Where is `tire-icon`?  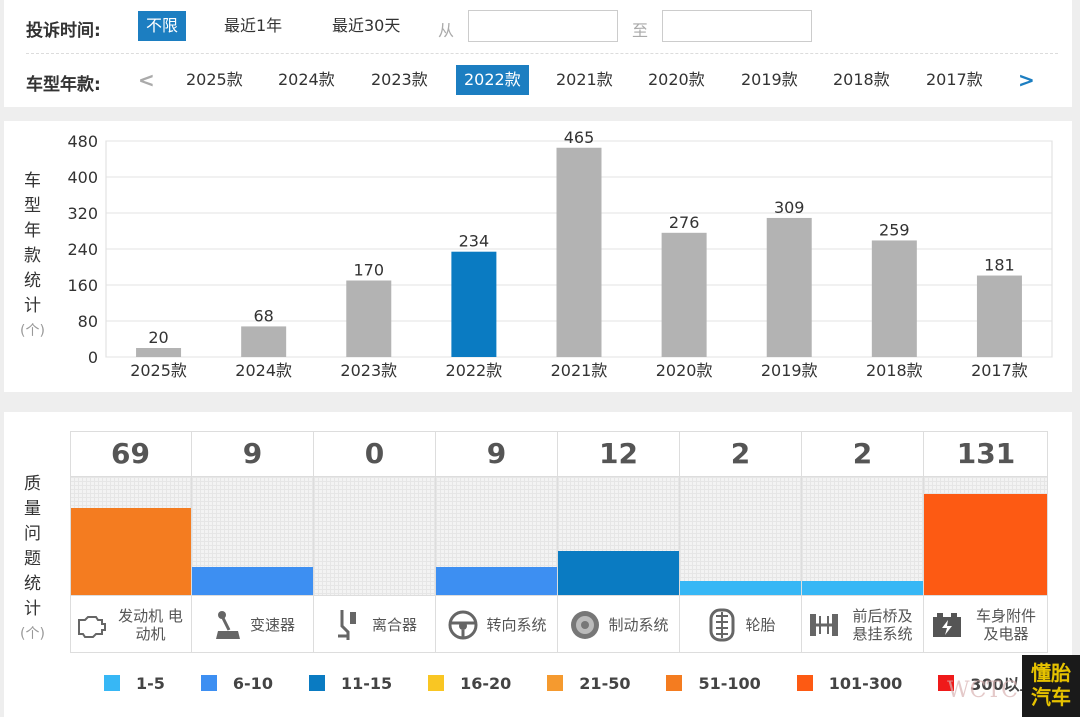 tire-icon is located at coordinates (722, 625).